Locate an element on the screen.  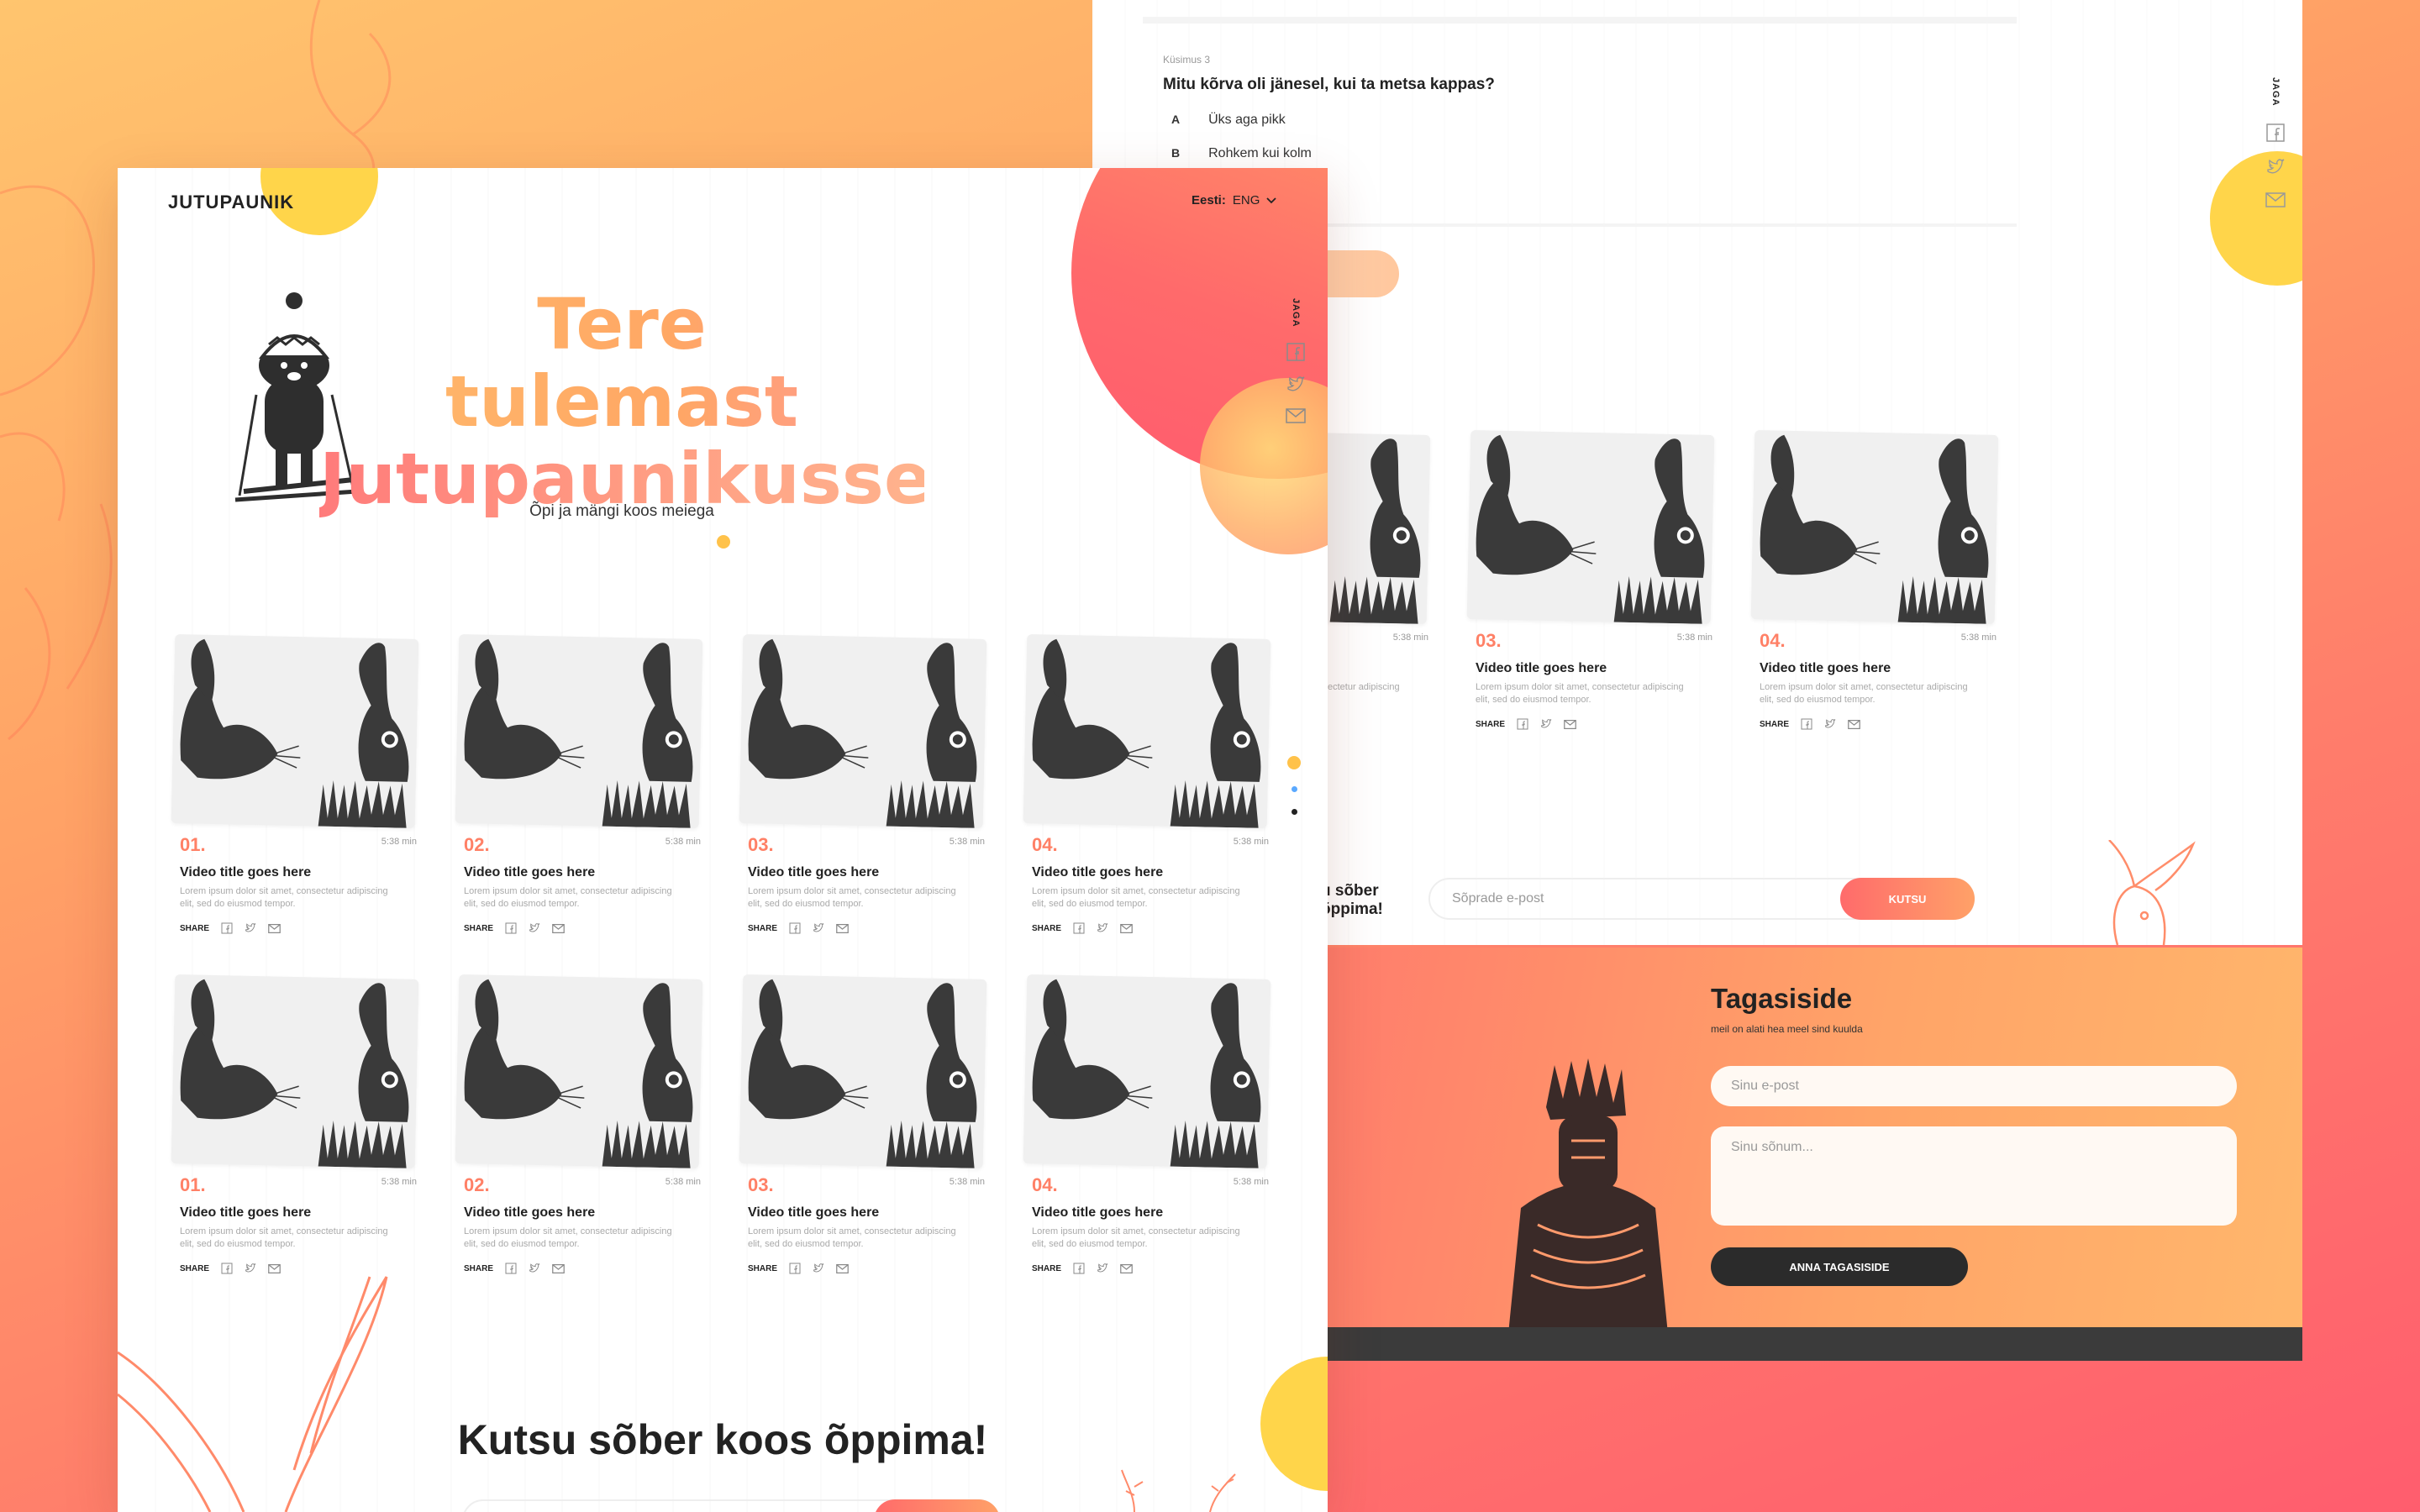
chevron-down-icon is located at coordinates (1271, 200).